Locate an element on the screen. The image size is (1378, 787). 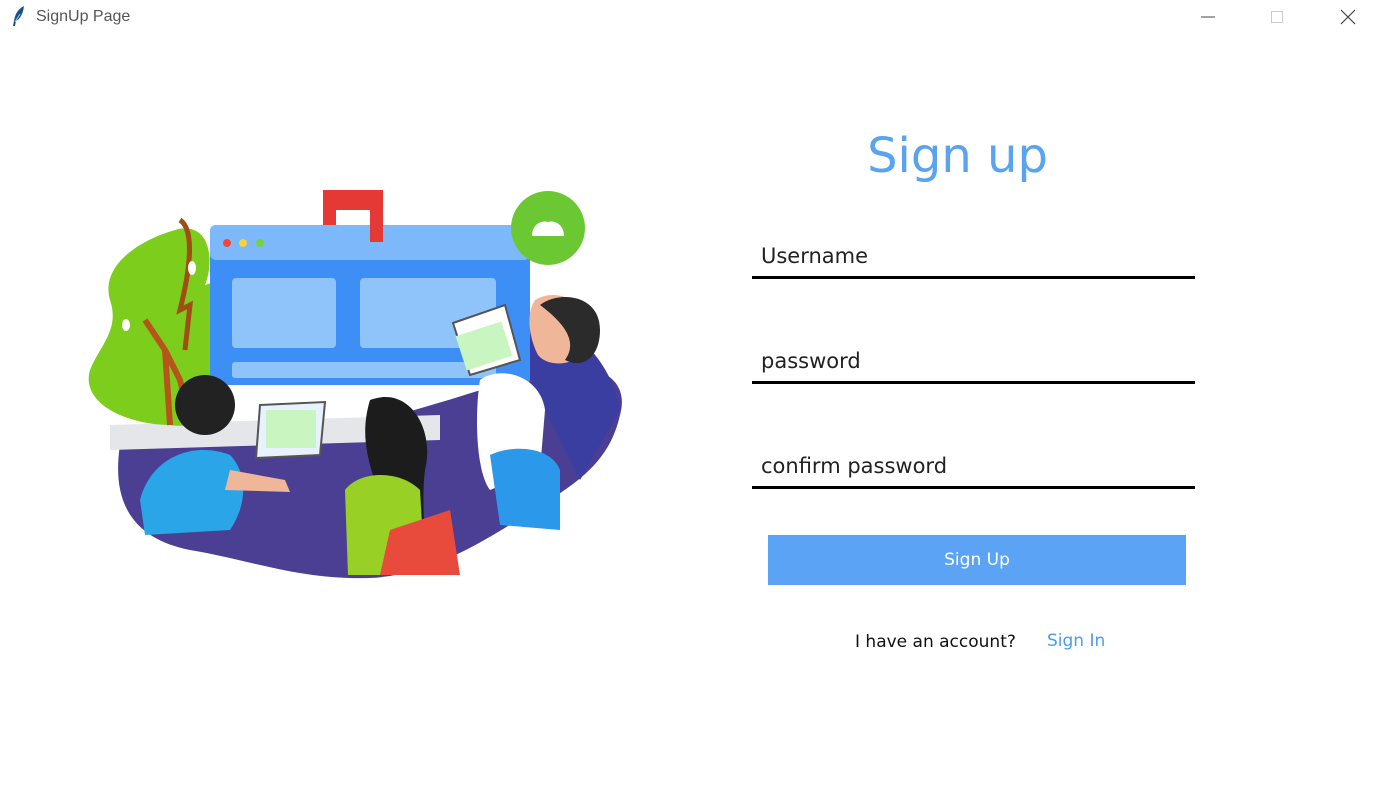
maximize-button is located at coordinates (1277, 17).